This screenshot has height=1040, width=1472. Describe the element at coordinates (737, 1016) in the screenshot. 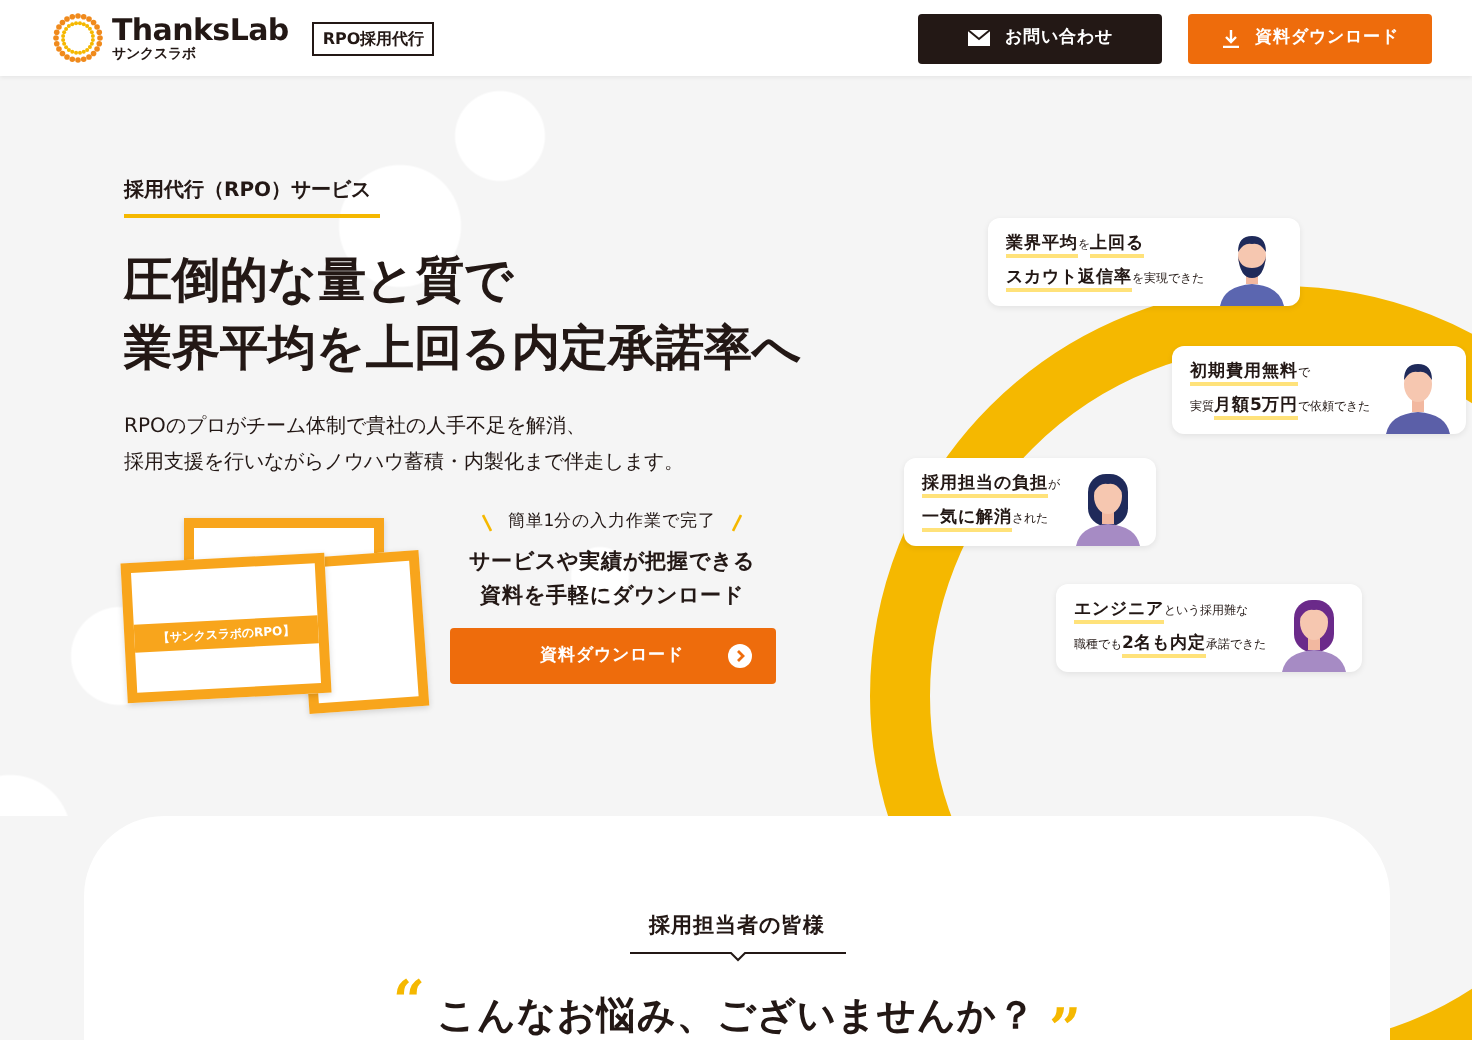

I see `section-heading: こんなお悩み、ございませんか？` at that location.